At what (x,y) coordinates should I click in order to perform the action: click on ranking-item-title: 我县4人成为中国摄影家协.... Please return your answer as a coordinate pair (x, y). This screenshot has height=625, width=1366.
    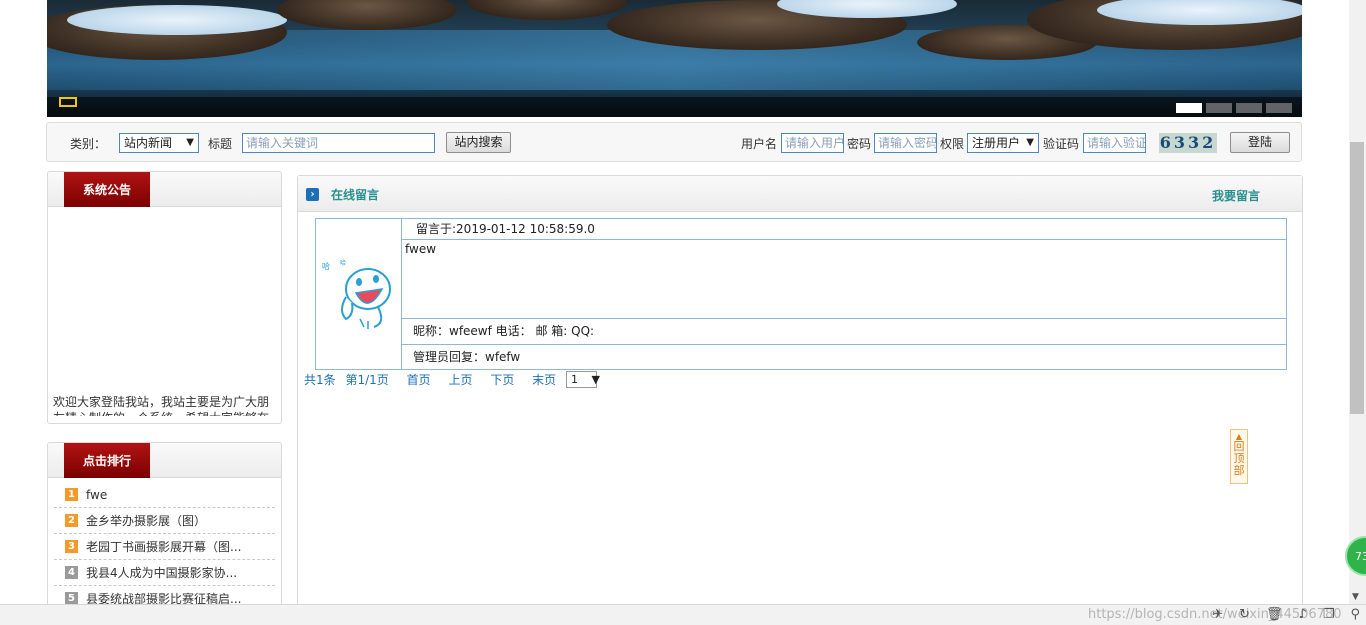
    Looking at the image, I should click on (161, 572).